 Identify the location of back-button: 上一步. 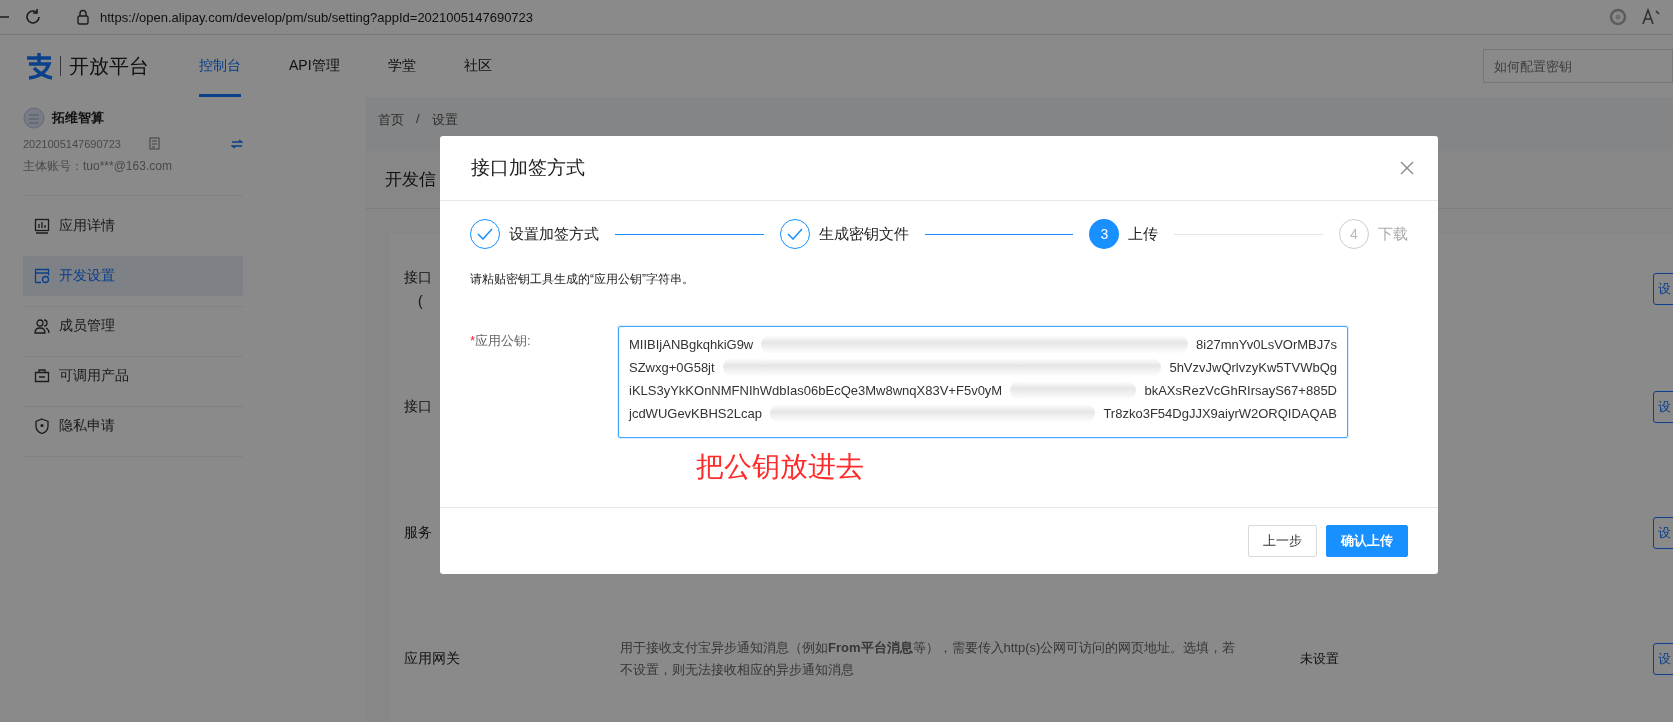
(1282, 541).